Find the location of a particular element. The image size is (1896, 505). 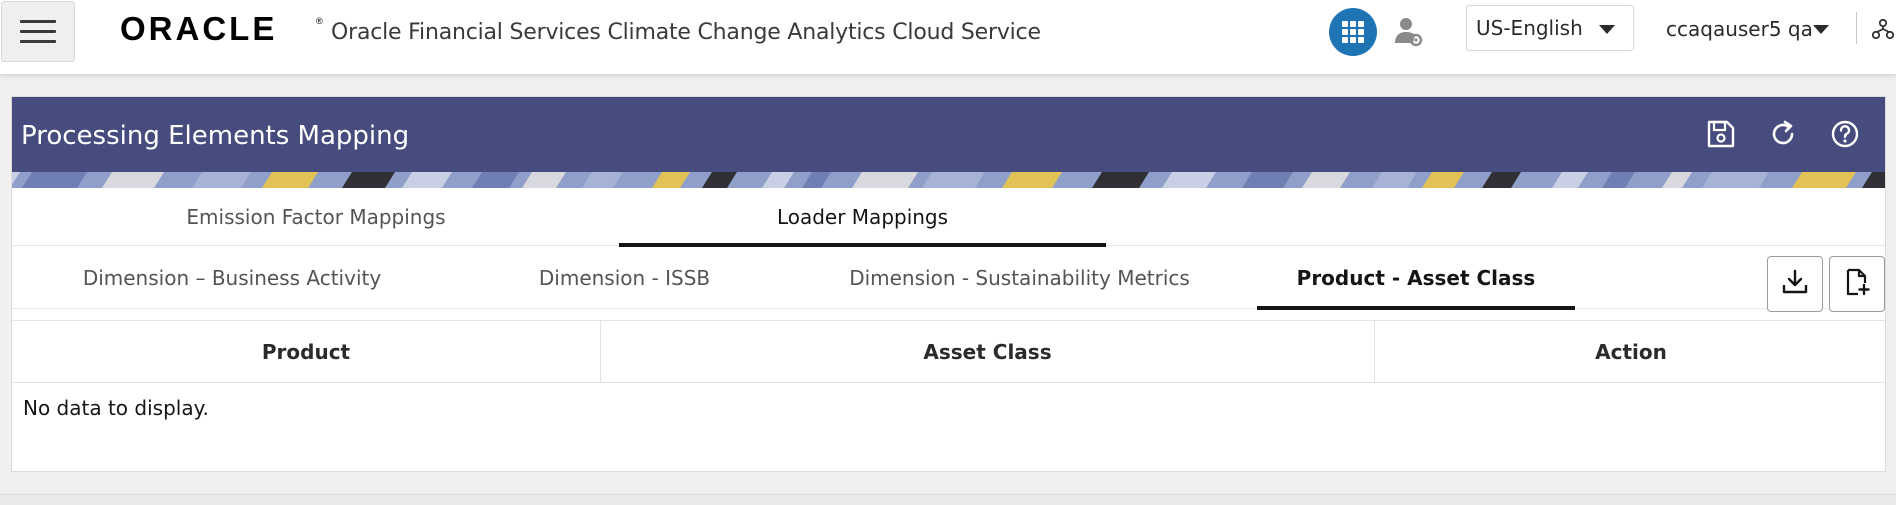

tab-product-asset-class: Product - Asset Class is located at coordinates (1416, 278).